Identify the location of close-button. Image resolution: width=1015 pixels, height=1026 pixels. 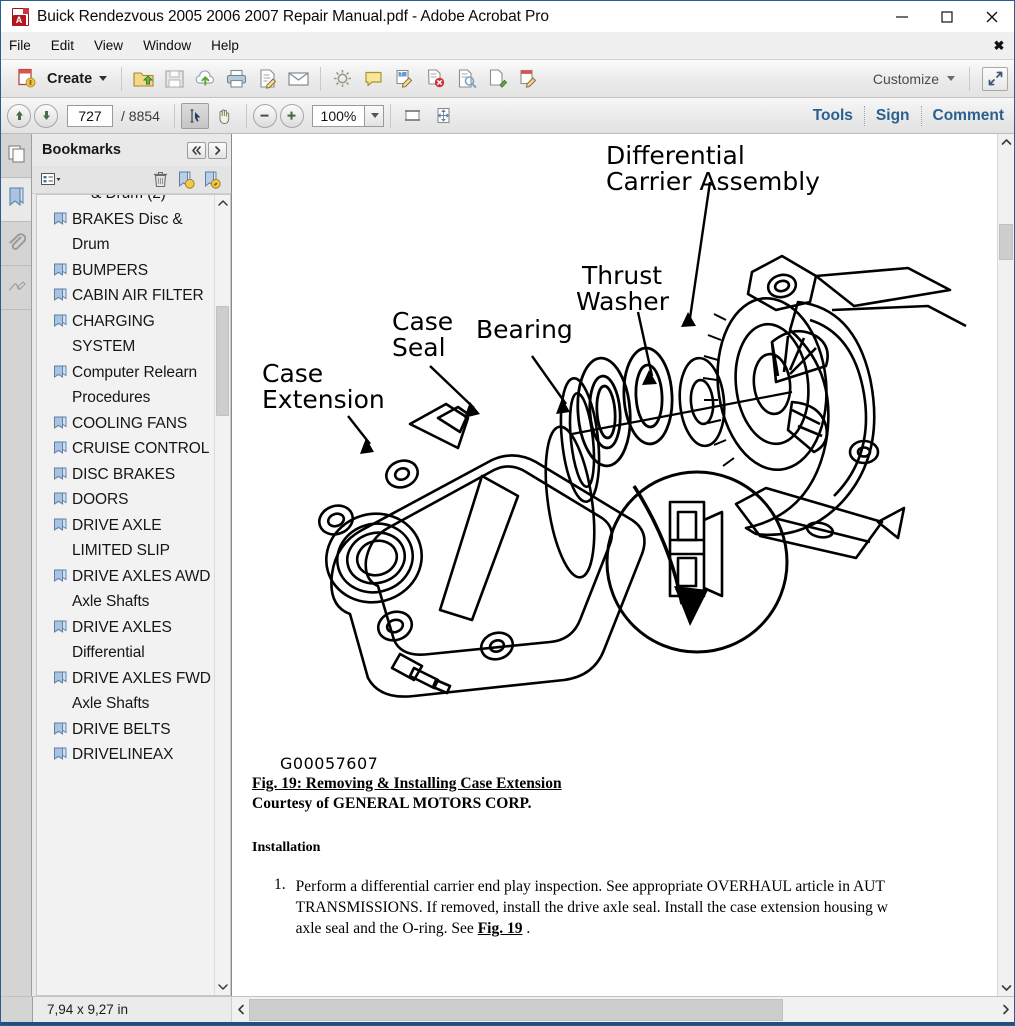
(991, 16).